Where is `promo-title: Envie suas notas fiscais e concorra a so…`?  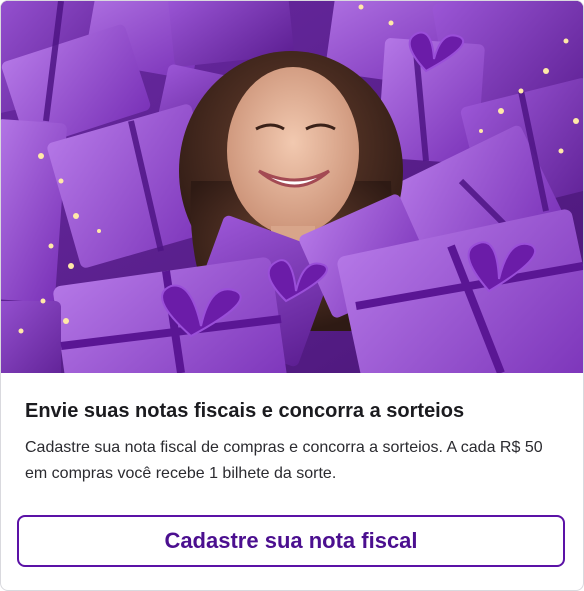
promo-title: Envie suas notas fiscais e concorra a so… is located at coordinates (245, 411).